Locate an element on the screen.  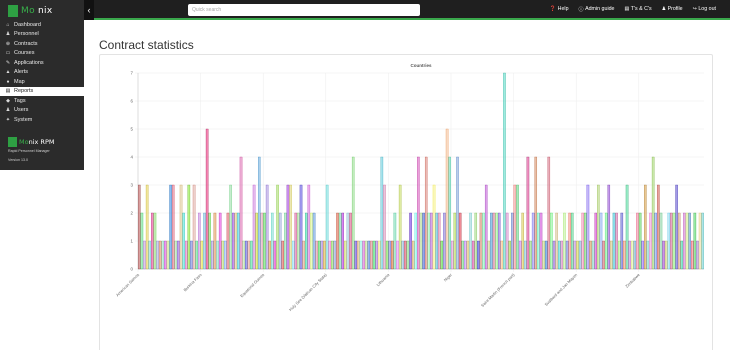
quick-search-input is located at coordinates (304, 10).